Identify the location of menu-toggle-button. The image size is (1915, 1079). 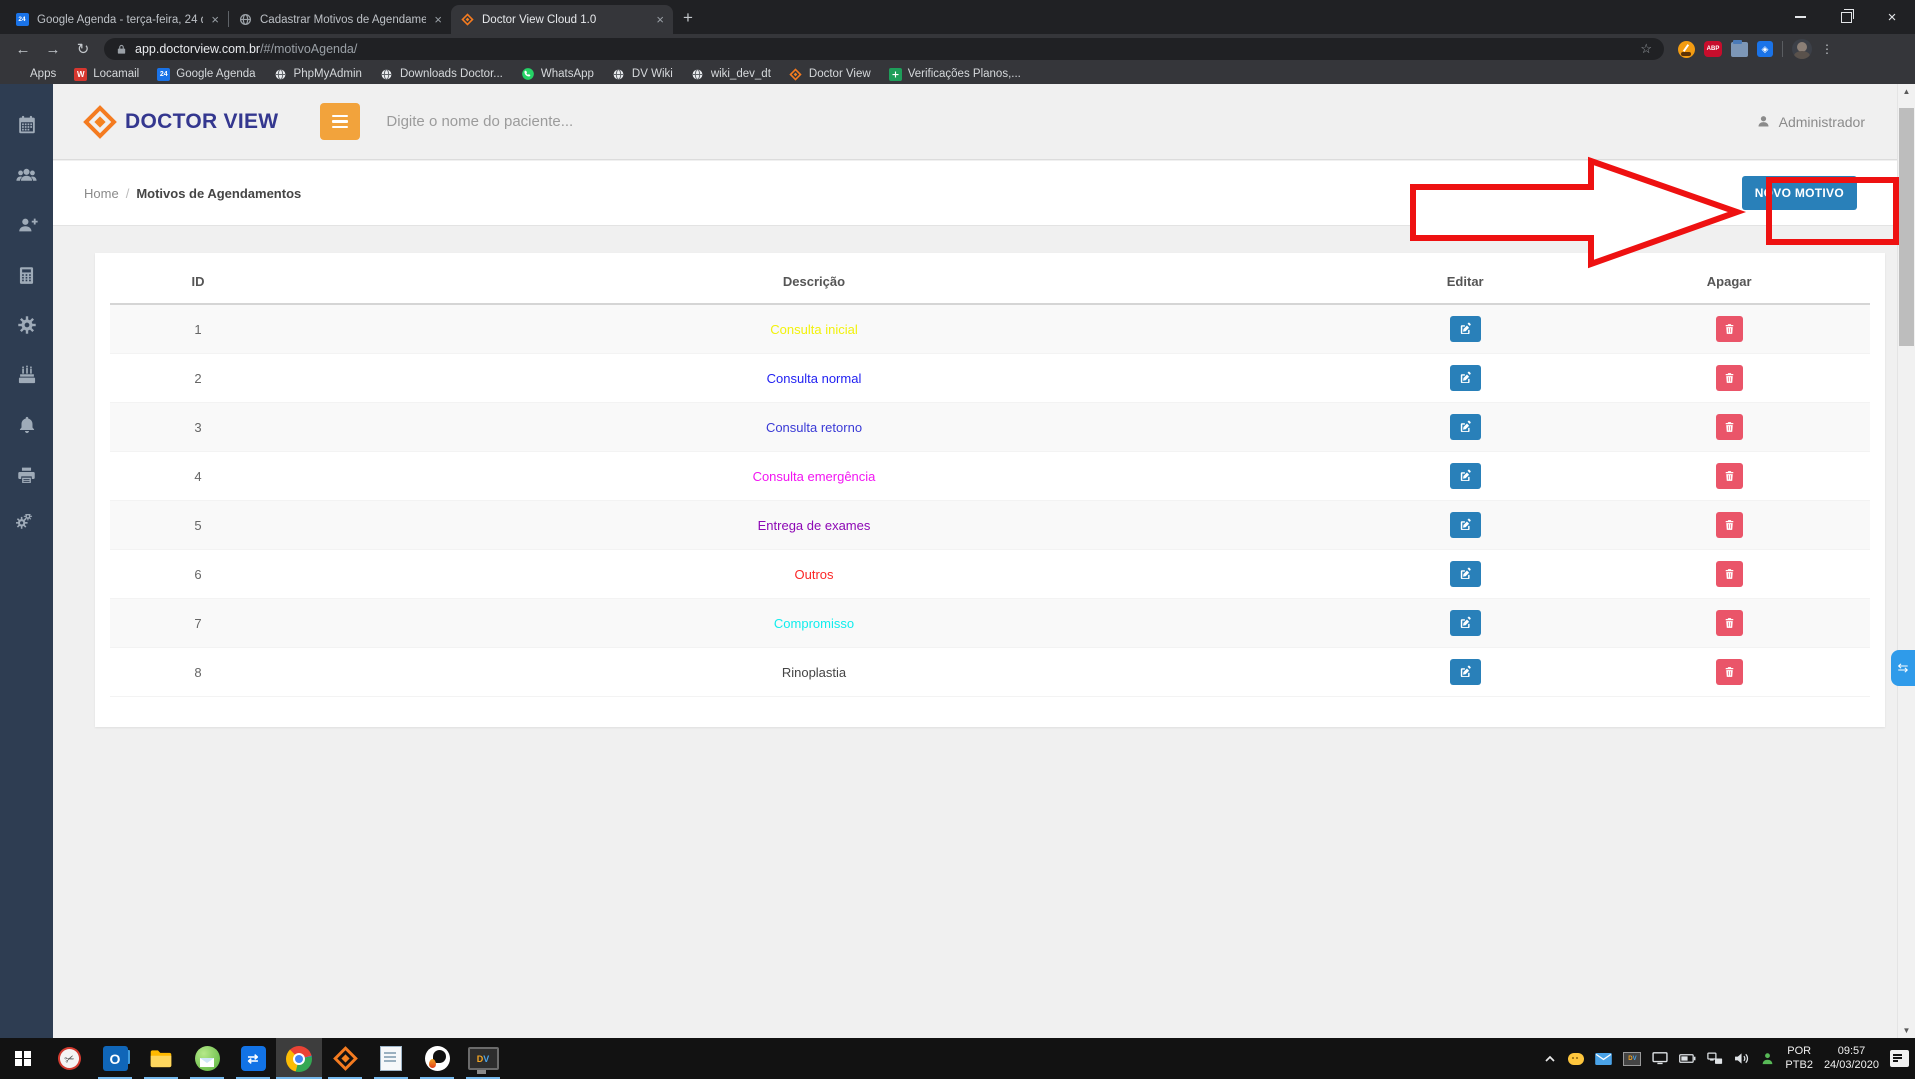
(340, 121).